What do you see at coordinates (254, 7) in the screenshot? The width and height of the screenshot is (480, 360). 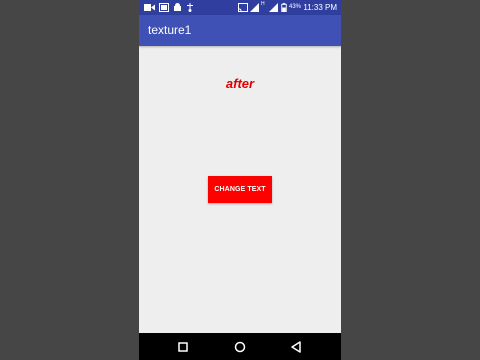 I see `signal-icon` at bounding box center [254, 7].